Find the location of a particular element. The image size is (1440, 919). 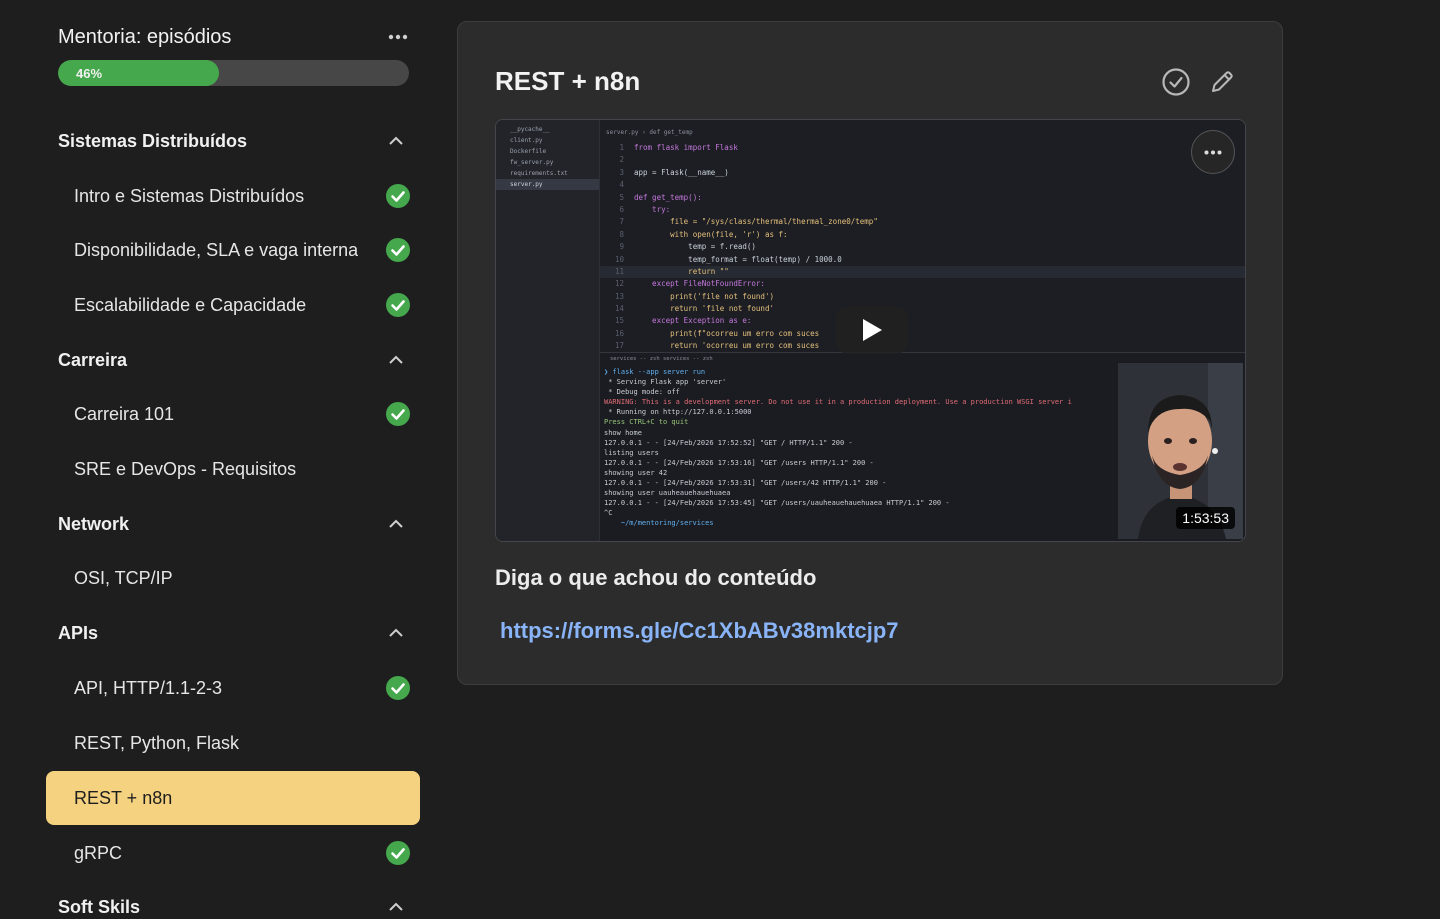

code-line: 15 except Exception as e: is located at coordinates (922, 321).